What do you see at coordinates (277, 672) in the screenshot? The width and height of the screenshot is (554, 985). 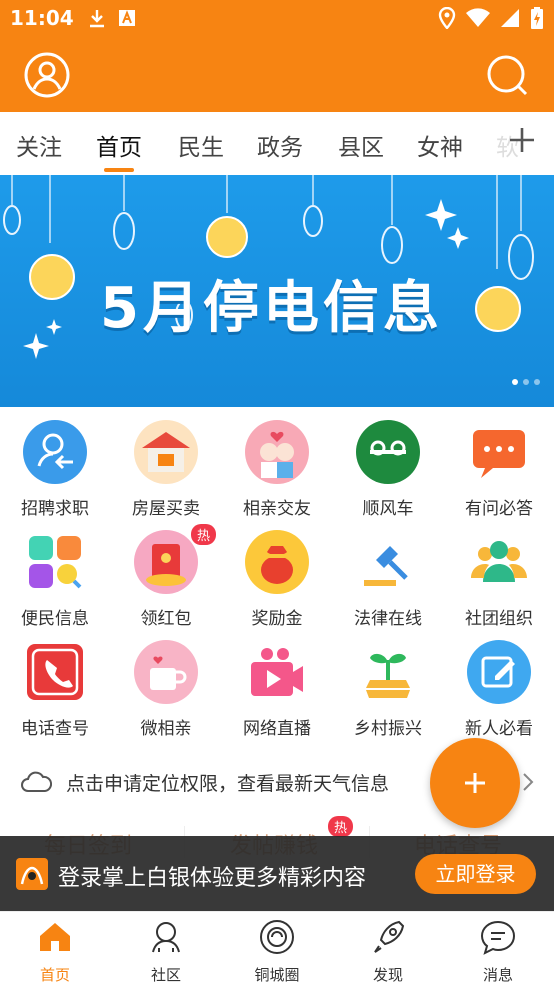 I see `video-icon` at bounding box center [277, 672].